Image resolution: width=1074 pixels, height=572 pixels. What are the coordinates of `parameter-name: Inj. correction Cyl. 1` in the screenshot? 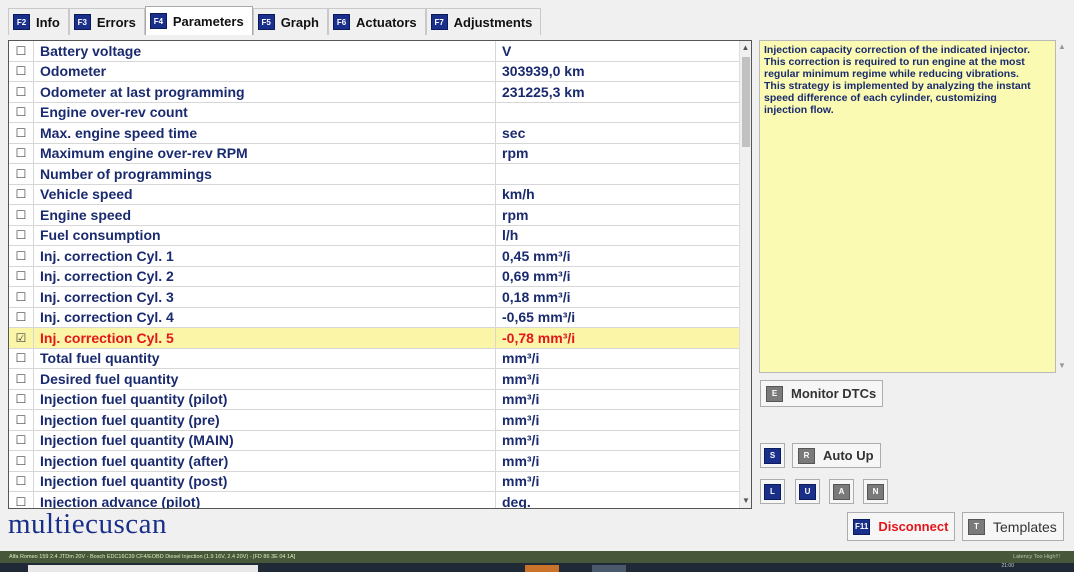 It's located at (265, 256).